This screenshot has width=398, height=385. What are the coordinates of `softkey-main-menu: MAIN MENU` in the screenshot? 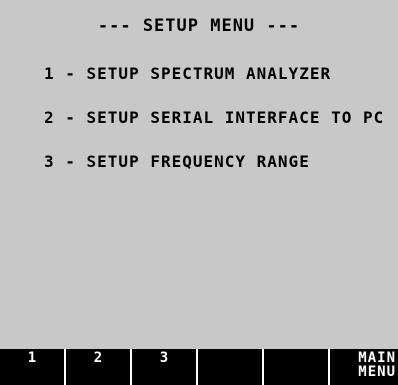 It's located at (364, 367).